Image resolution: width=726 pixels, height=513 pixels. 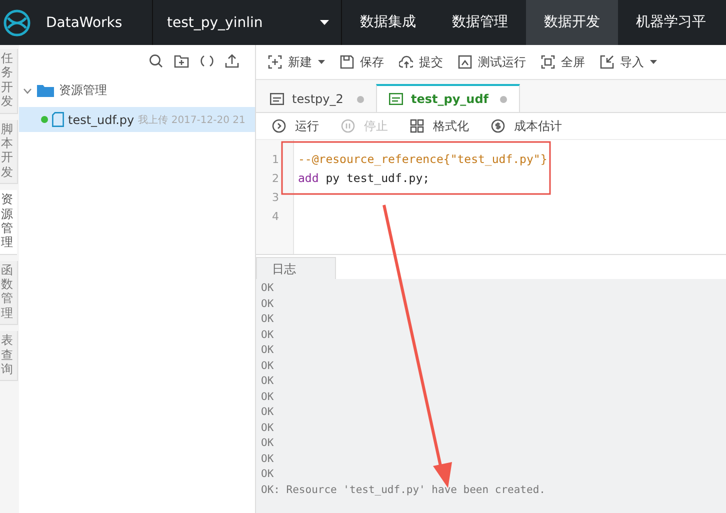 I want to click on line-number: 3, so click(x=275, y=198).